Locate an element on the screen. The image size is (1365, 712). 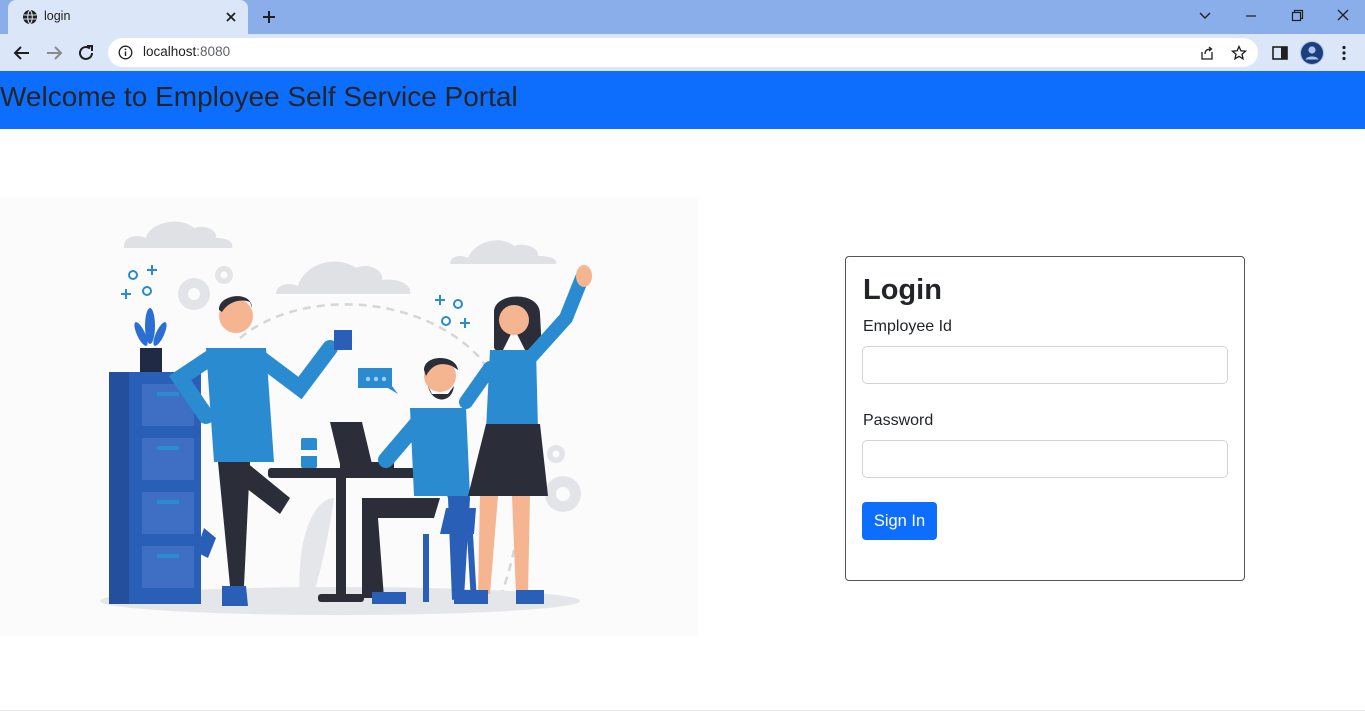
close-tab-icon is located at coordinates (231, 17).